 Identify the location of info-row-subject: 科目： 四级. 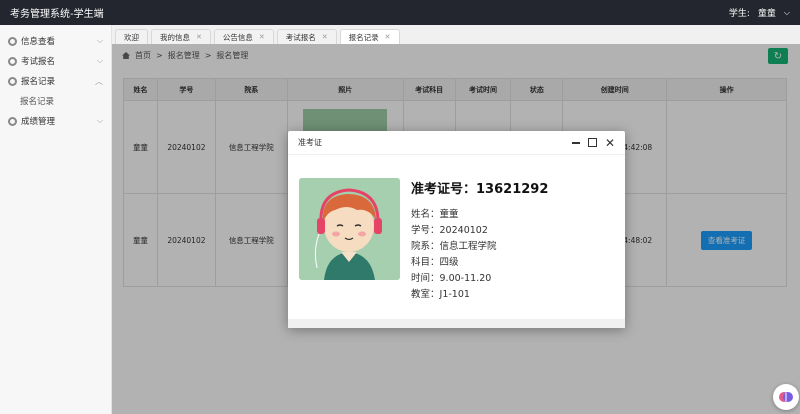
(454, 263).